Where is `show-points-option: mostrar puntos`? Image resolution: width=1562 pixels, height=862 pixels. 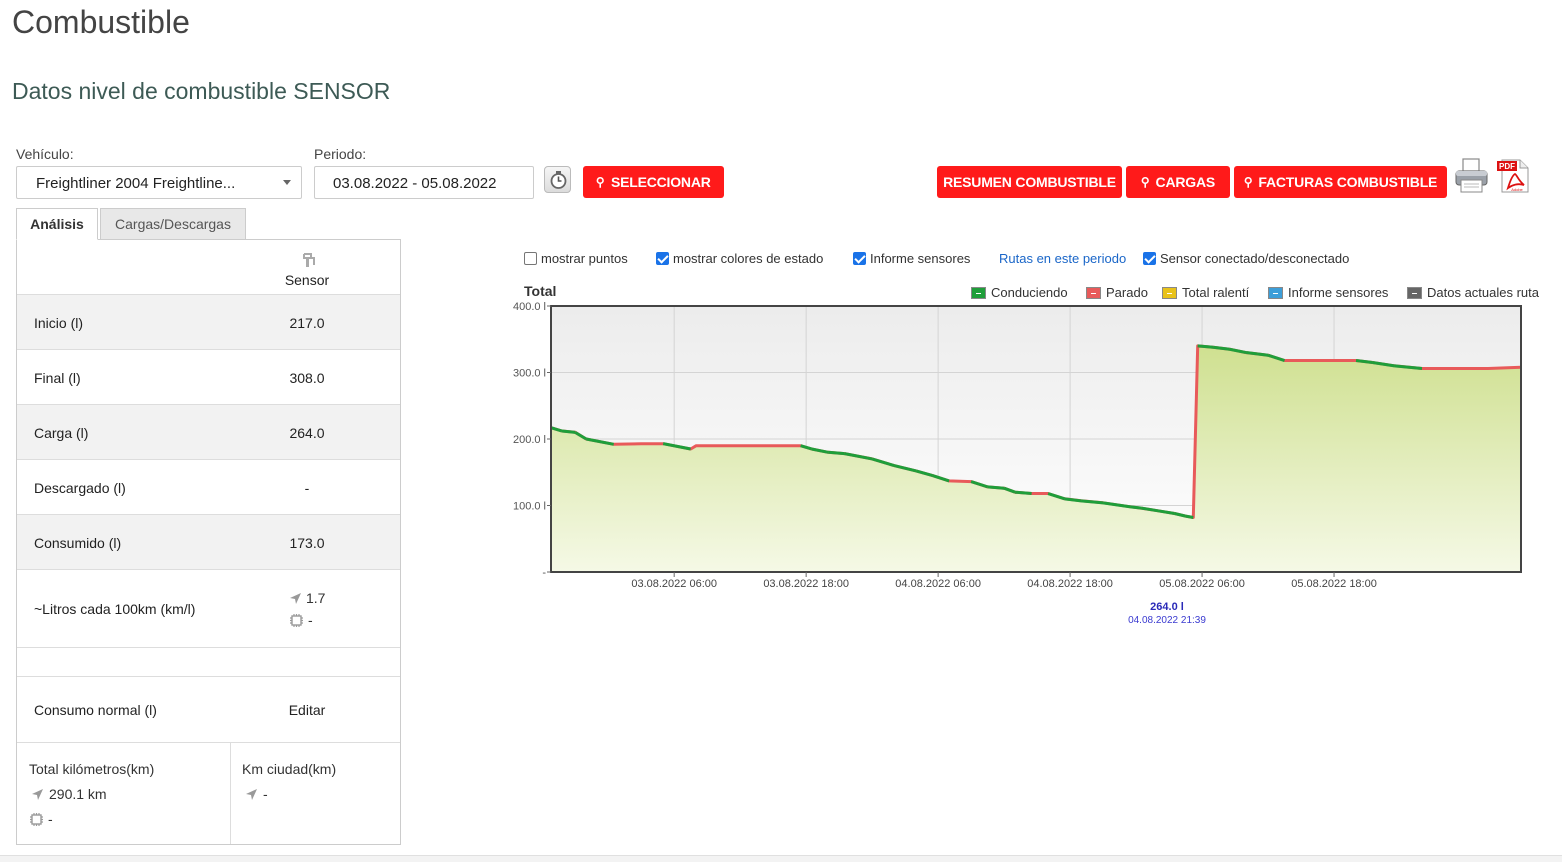 show-points-option: mostrar puntos is located at coordinates (576, 258).